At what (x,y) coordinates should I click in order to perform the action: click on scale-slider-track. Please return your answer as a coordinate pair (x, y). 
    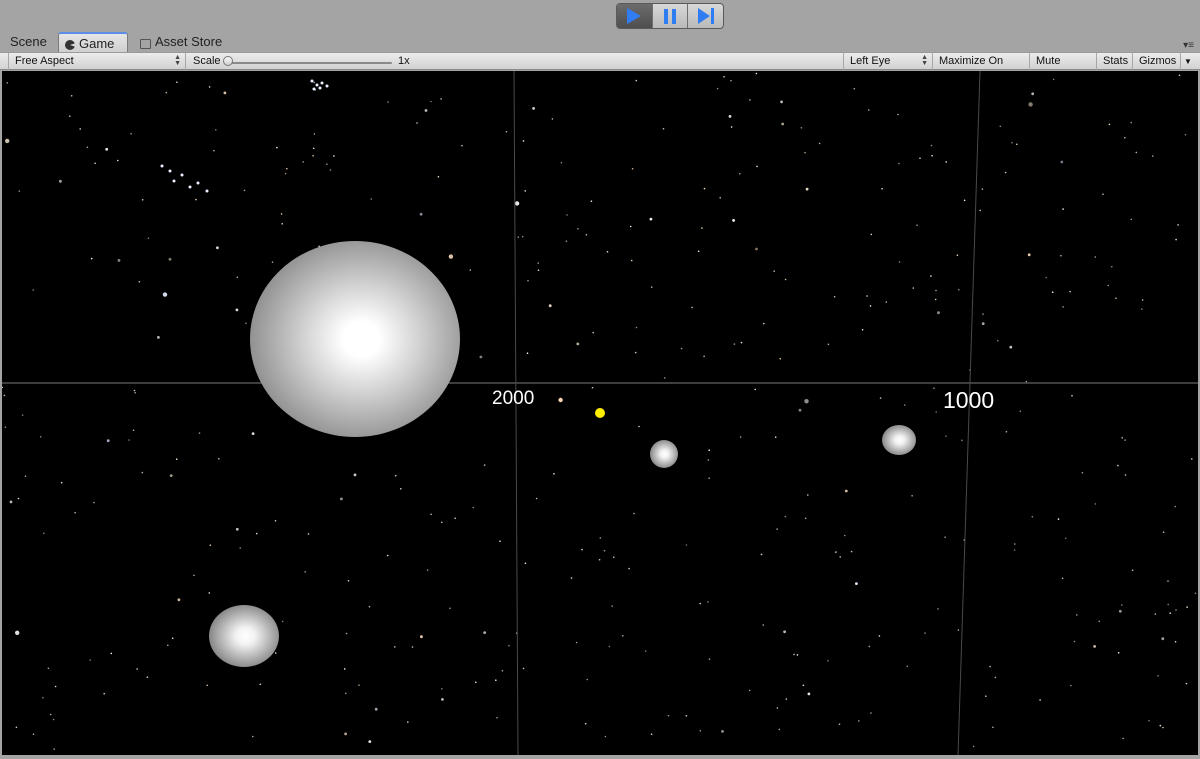
    Looking at the image, I should click on (310, 63).